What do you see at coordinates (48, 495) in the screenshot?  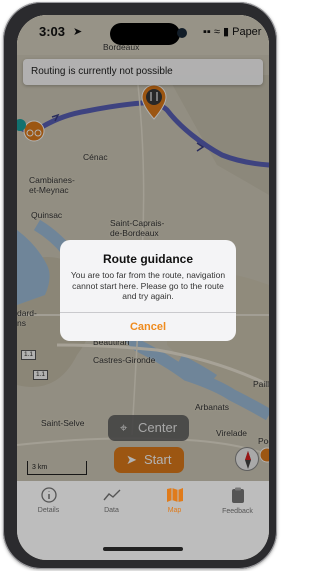 I see `info-icon` at bounding box center [48, 495].